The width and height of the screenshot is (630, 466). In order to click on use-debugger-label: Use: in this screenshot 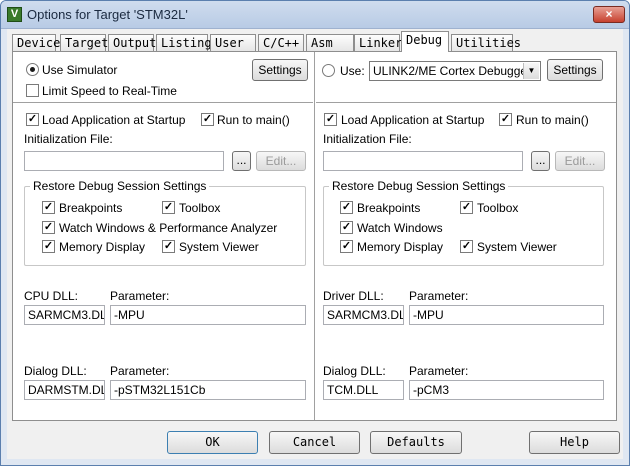, I will do `click(352, 71)`.